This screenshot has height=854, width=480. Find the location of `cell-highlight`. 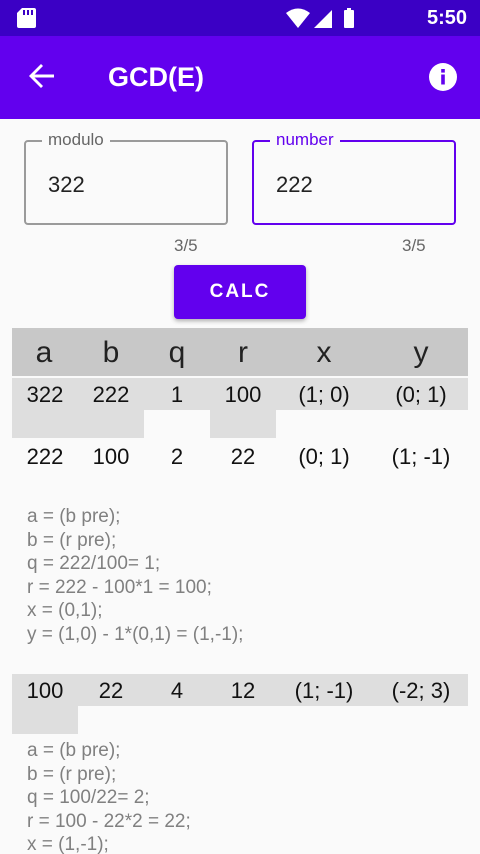

cell-highlight is located at coordinates (243, 424).